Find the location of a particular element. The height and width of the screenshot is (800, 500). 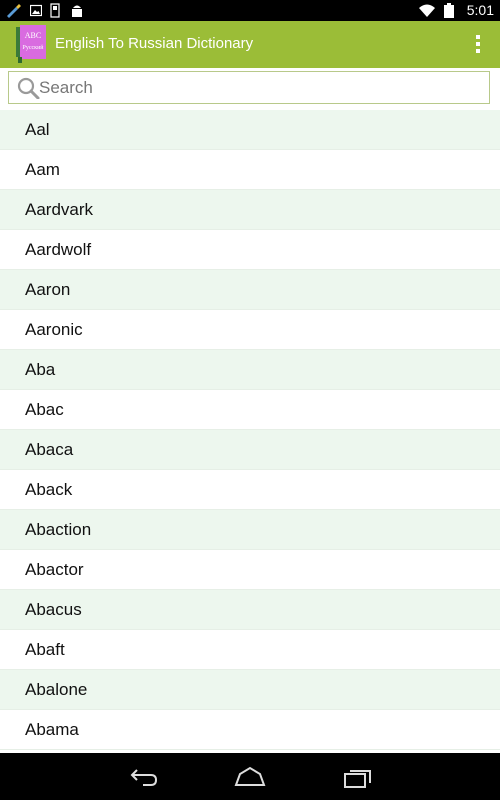

list-item: Aback is located at coordinates (250, 490).